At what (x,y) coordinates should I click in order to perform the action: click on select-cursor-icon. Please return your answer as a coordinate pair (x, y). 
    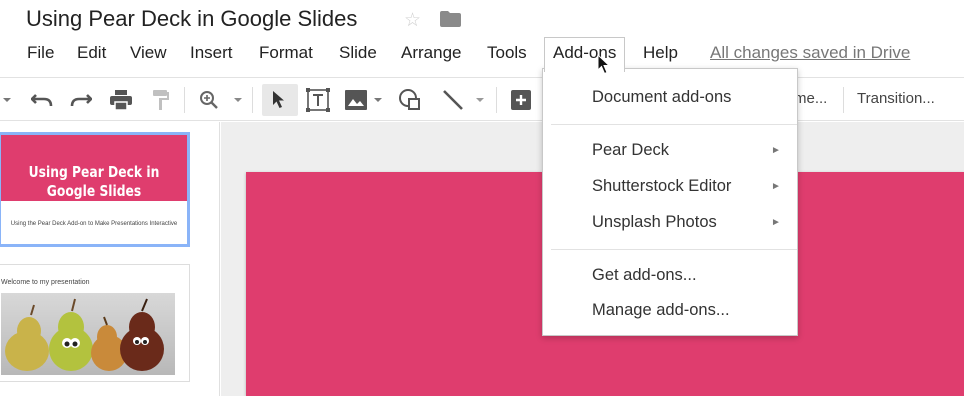
    Looking at the image, I should click on (279, 100).